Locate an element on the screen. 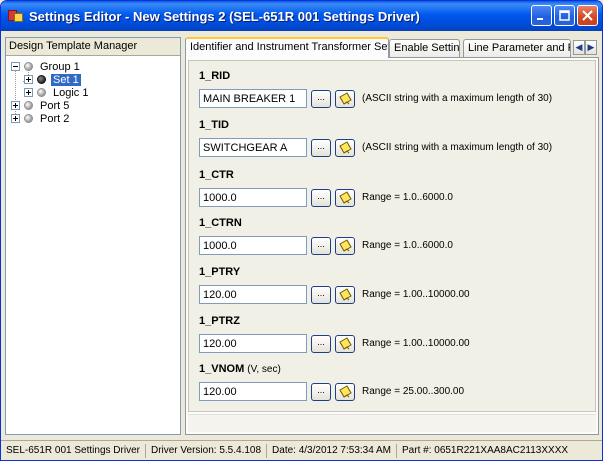 The width and height of the screenshot is (603, 461). tree-item-label: Port 5 is located at coordinates (55, 105).